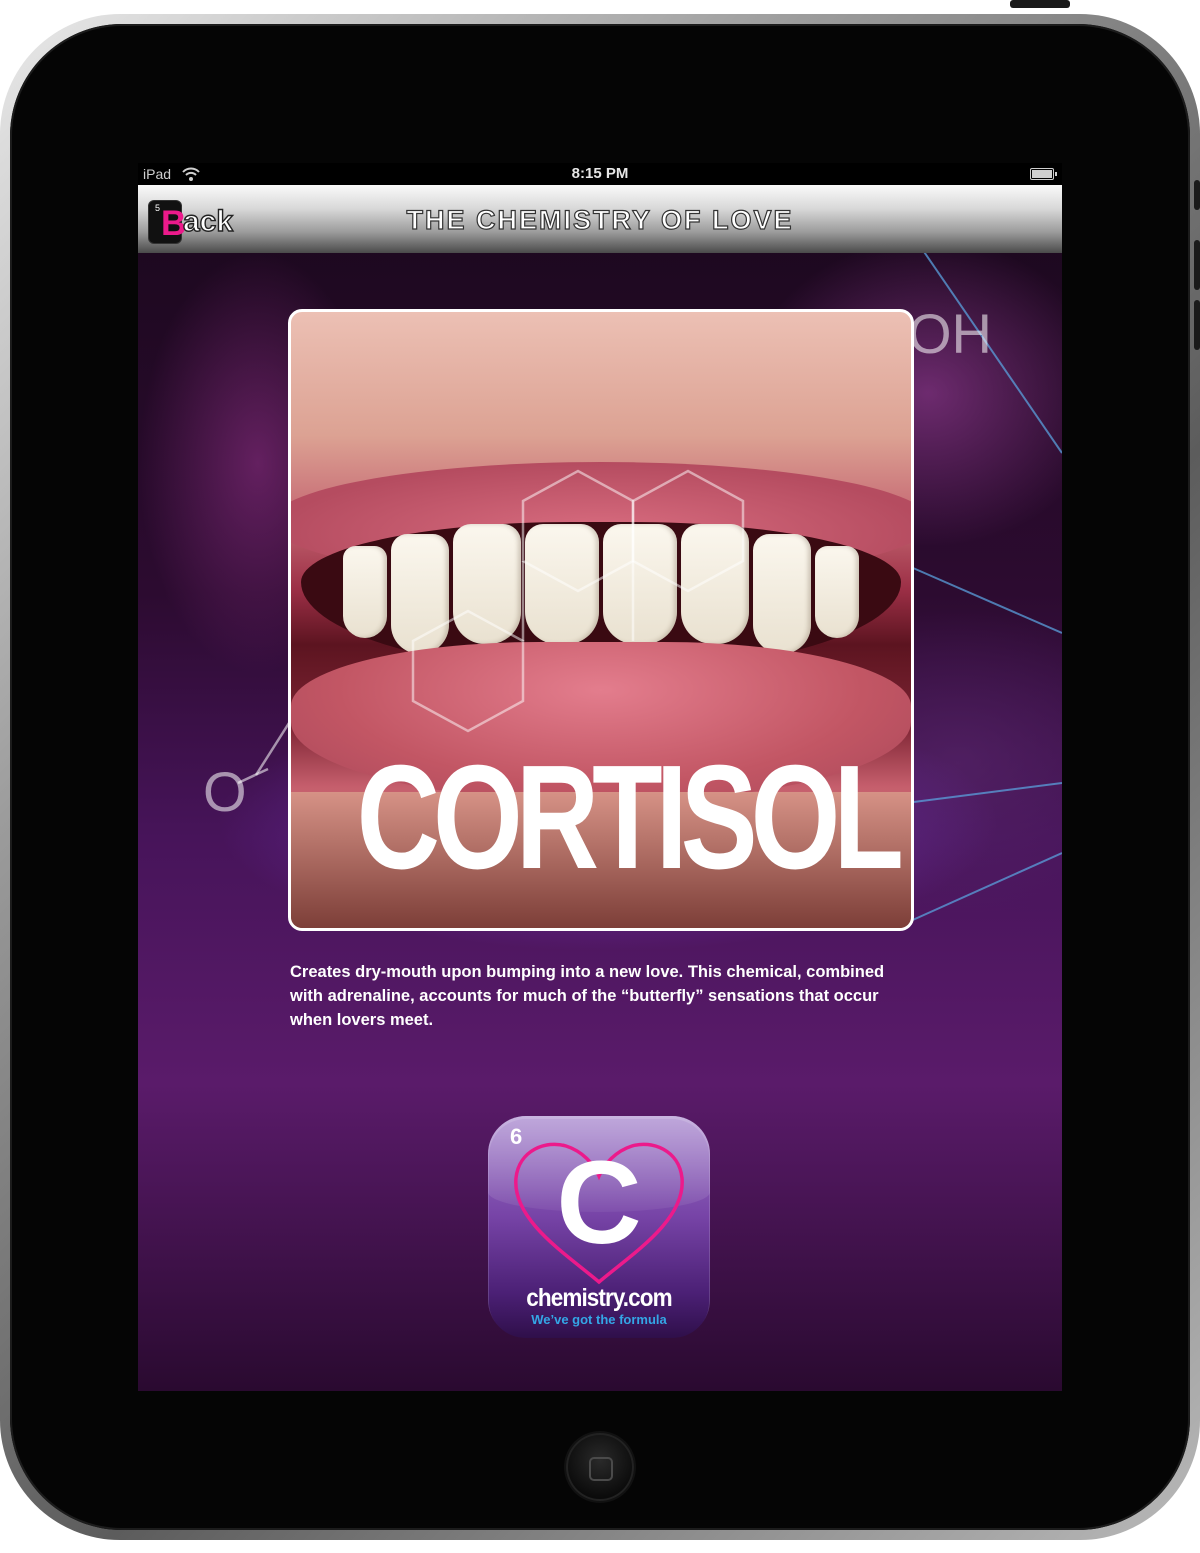 This screenshot has width=1200, height=1553. What do you see at coordinates (1197, 195) in the screenshot?
I see `mute-switch` at bounding box center [1197, 195].